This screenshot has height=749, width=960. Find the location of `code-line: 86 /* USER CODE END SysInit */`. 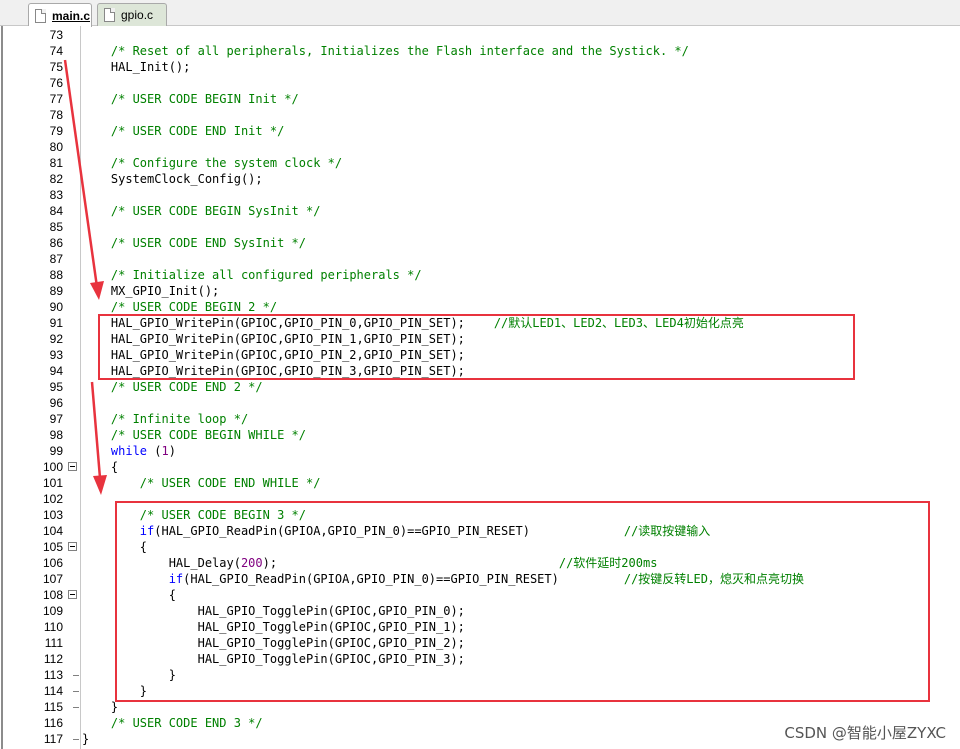

code-line: 86 /* USER CODE END SysInit */ is located at coordinates (480, 243).